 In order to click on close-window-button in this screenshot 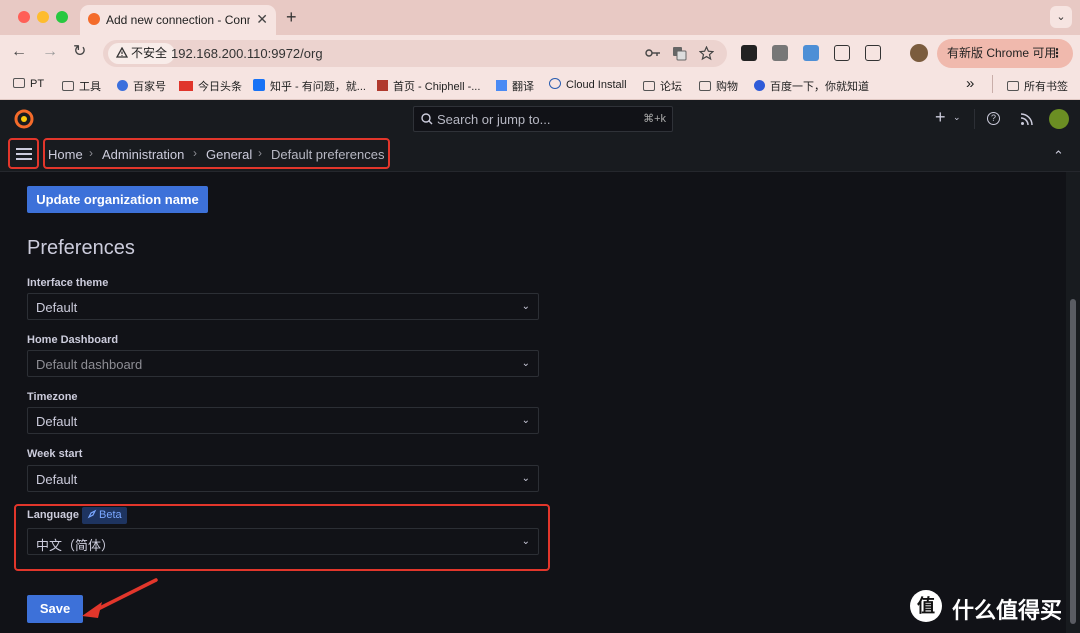, I will do `click(24, 17)`.